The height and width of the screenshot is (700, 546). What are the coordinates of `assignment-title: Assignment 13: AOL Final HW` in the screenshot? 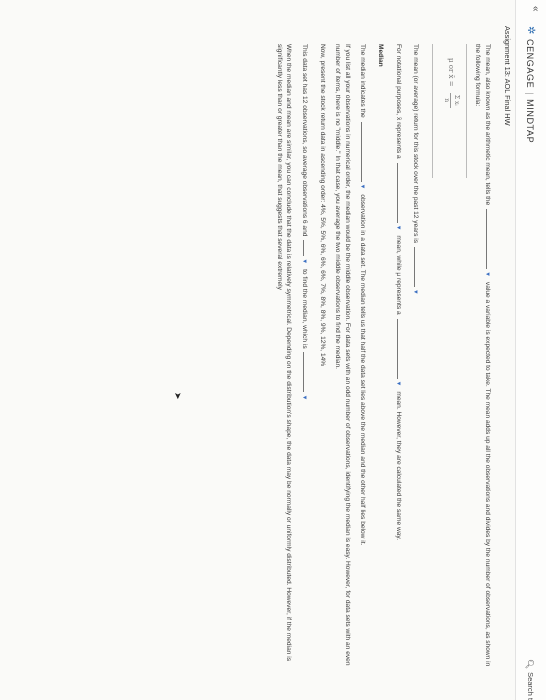 It's located at (507, 76).